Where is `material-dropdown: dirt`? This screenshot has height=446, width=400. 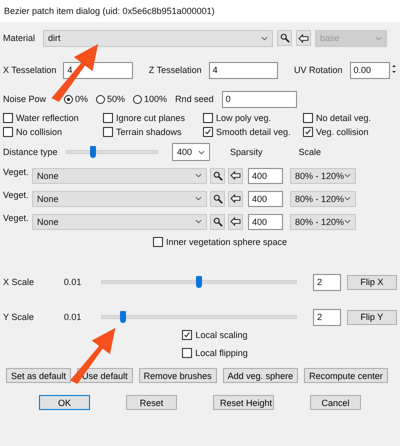
material-dropdown: dirt is located at coordinates (158, 38).